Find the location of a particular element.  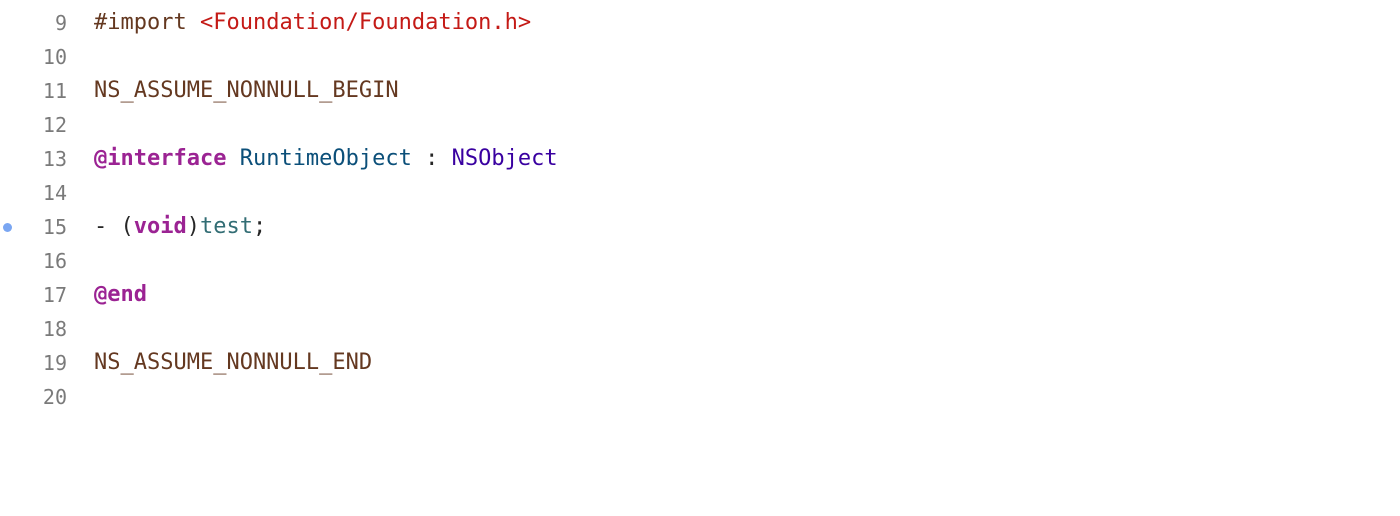

line-number: 18 is located at coordinates (54, 329).